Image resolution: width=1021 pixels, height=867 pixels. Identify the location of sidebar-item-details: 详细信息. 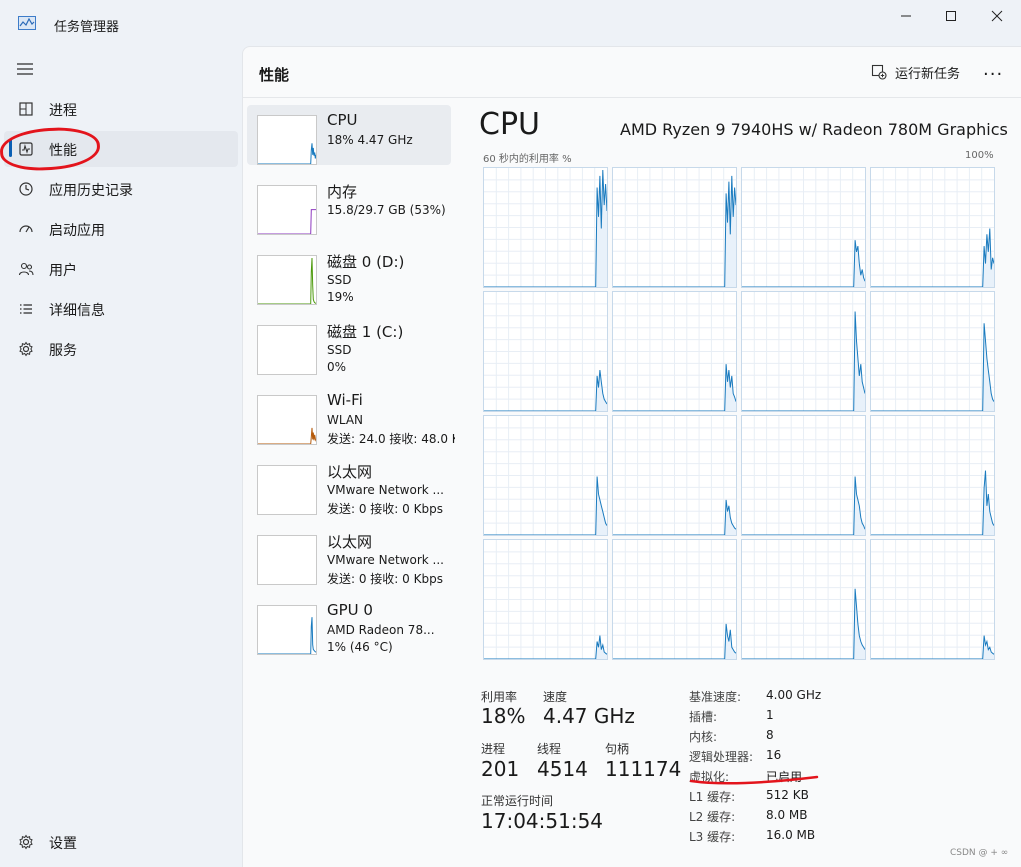
(121, 309).